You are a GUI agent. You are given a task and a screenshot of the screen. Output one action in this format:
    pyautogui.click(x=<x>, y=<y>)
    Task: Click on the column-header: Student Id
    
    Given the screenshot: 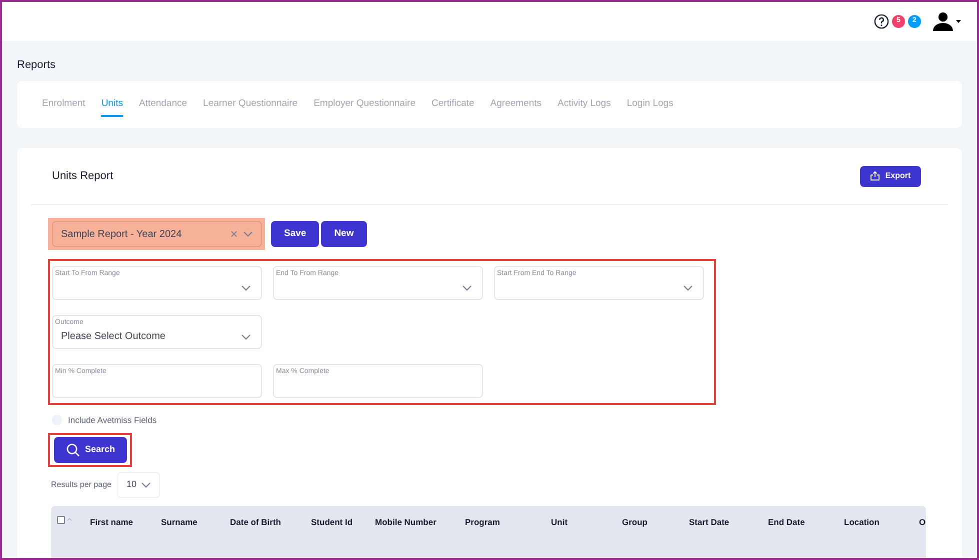 What is the action you would take?
    pyautogui.click(x=343, y=522)
    